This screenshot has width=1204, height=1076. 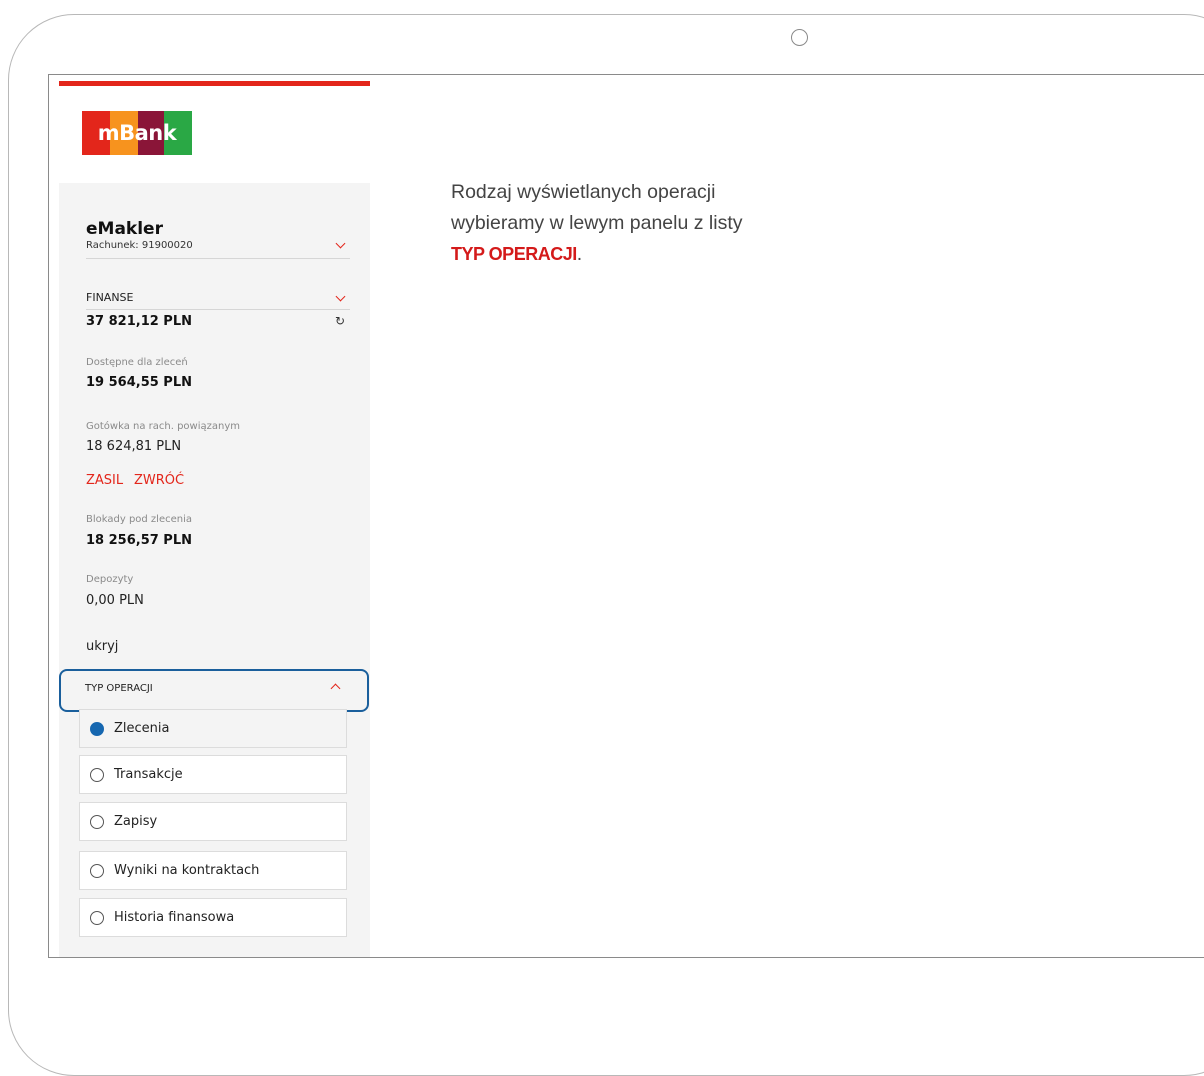 What do you see at coordinates (104, 480) in the screenshot?
I see `topup-link: ZASIL` at bounding box center [104, 480].